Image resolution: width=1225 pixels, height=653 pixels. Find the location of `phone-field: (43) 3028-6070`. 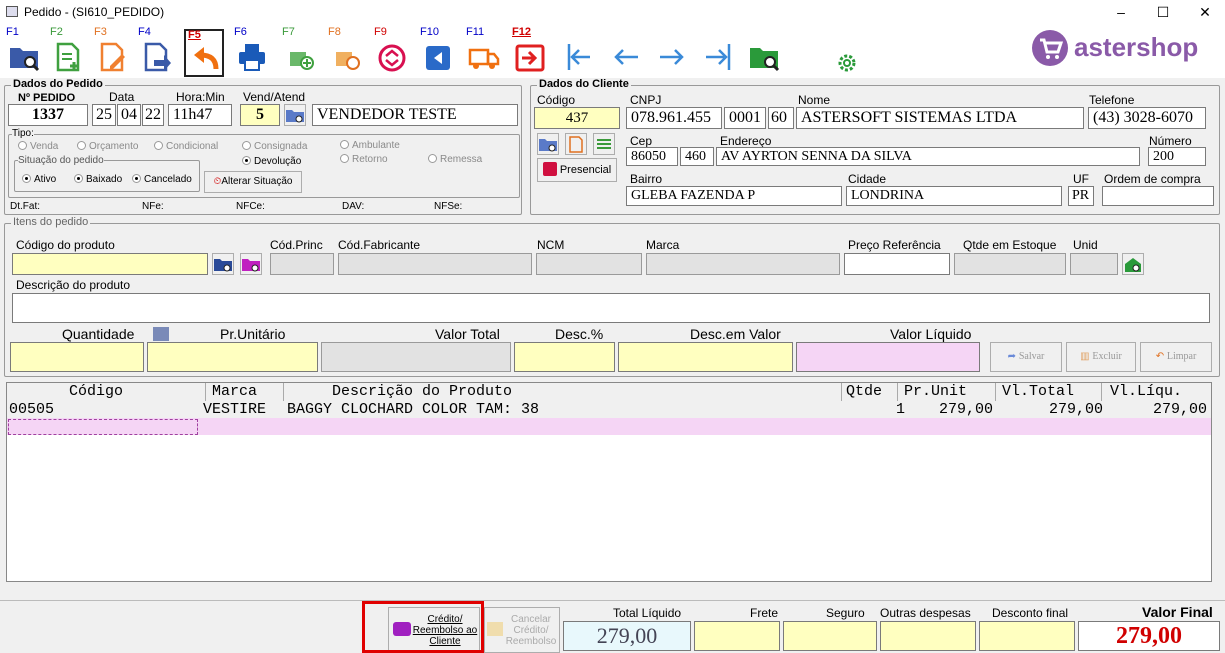

phone-field: (43) 3028-6070 is located at coordinates (1147, 118).